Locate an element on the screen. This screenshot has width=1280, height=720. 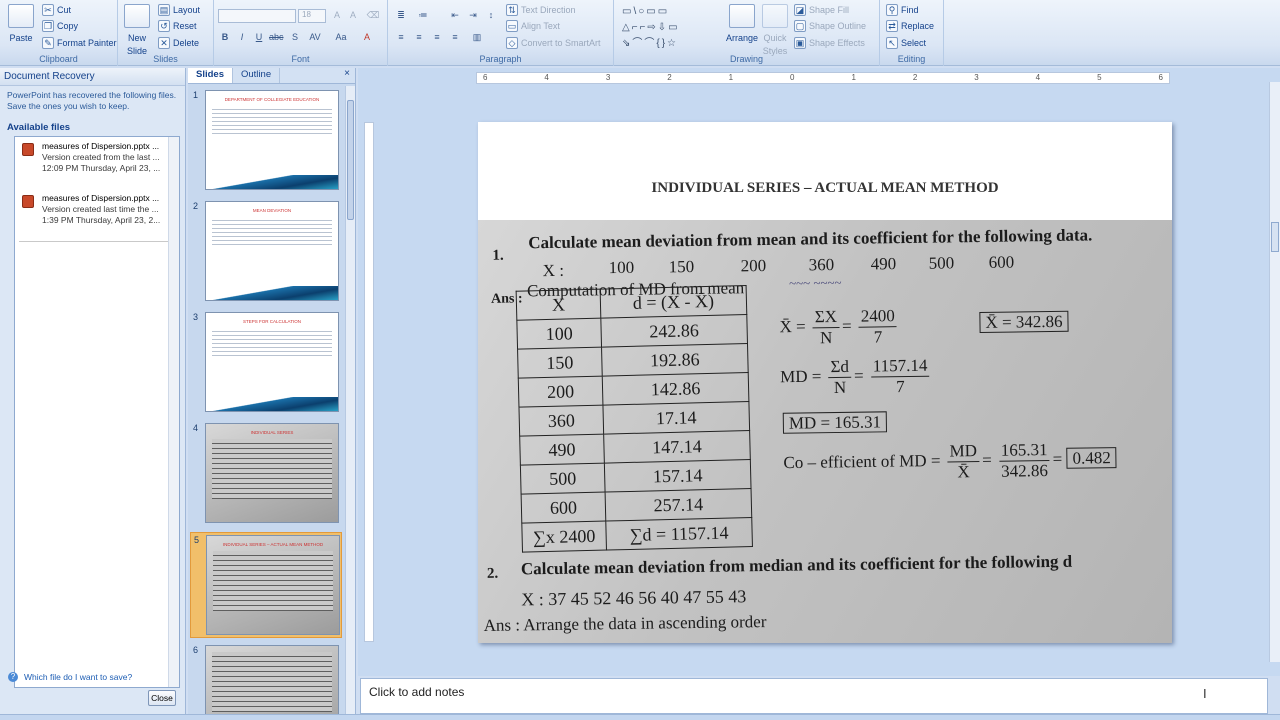
close-pane-icon: × is located at coordinates (347, 75).